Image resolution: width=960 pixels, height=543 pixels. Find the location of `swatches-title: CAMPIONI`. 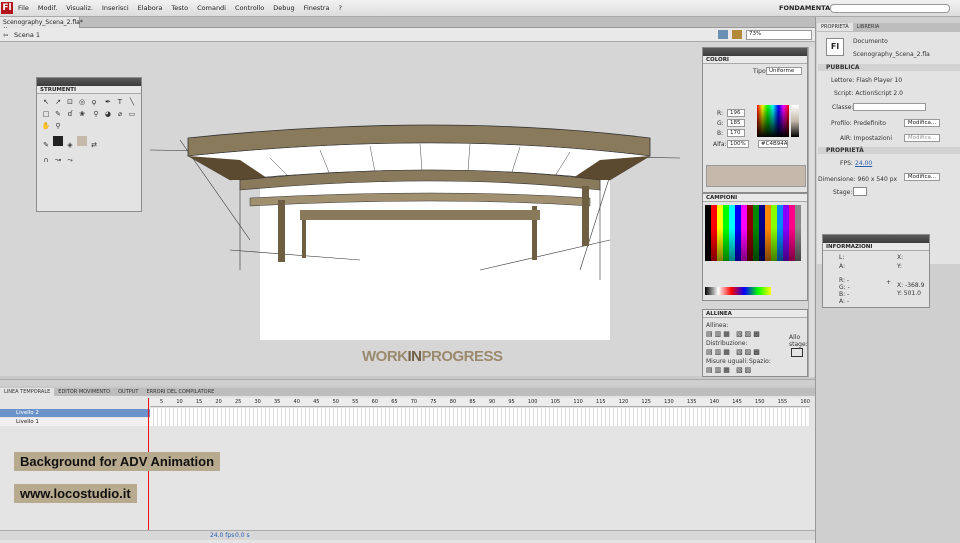

swatches-title: CAMPIONI is located at coordinates (755, 198).